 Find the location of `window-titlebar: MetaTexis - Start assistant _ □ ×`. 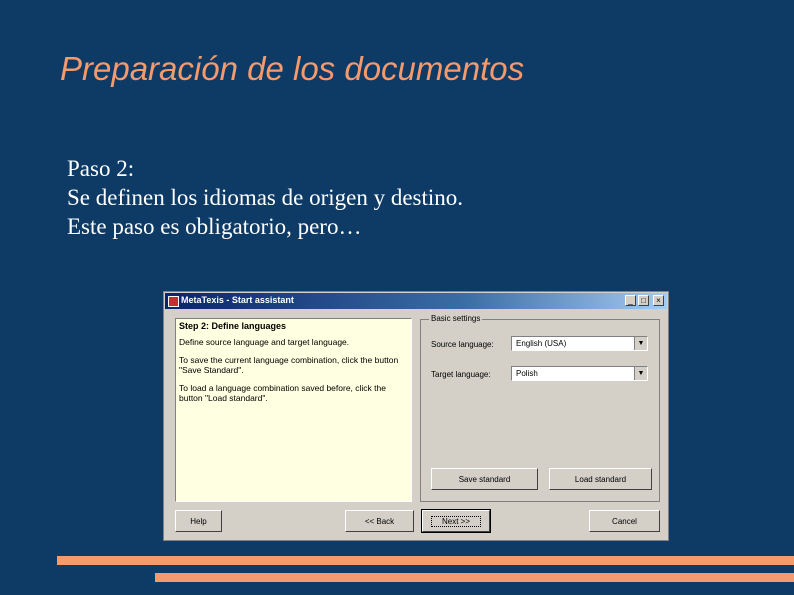

window-titlebar: MetaTexis - Start assistant _ □ × is located at coordinates (416, 301).